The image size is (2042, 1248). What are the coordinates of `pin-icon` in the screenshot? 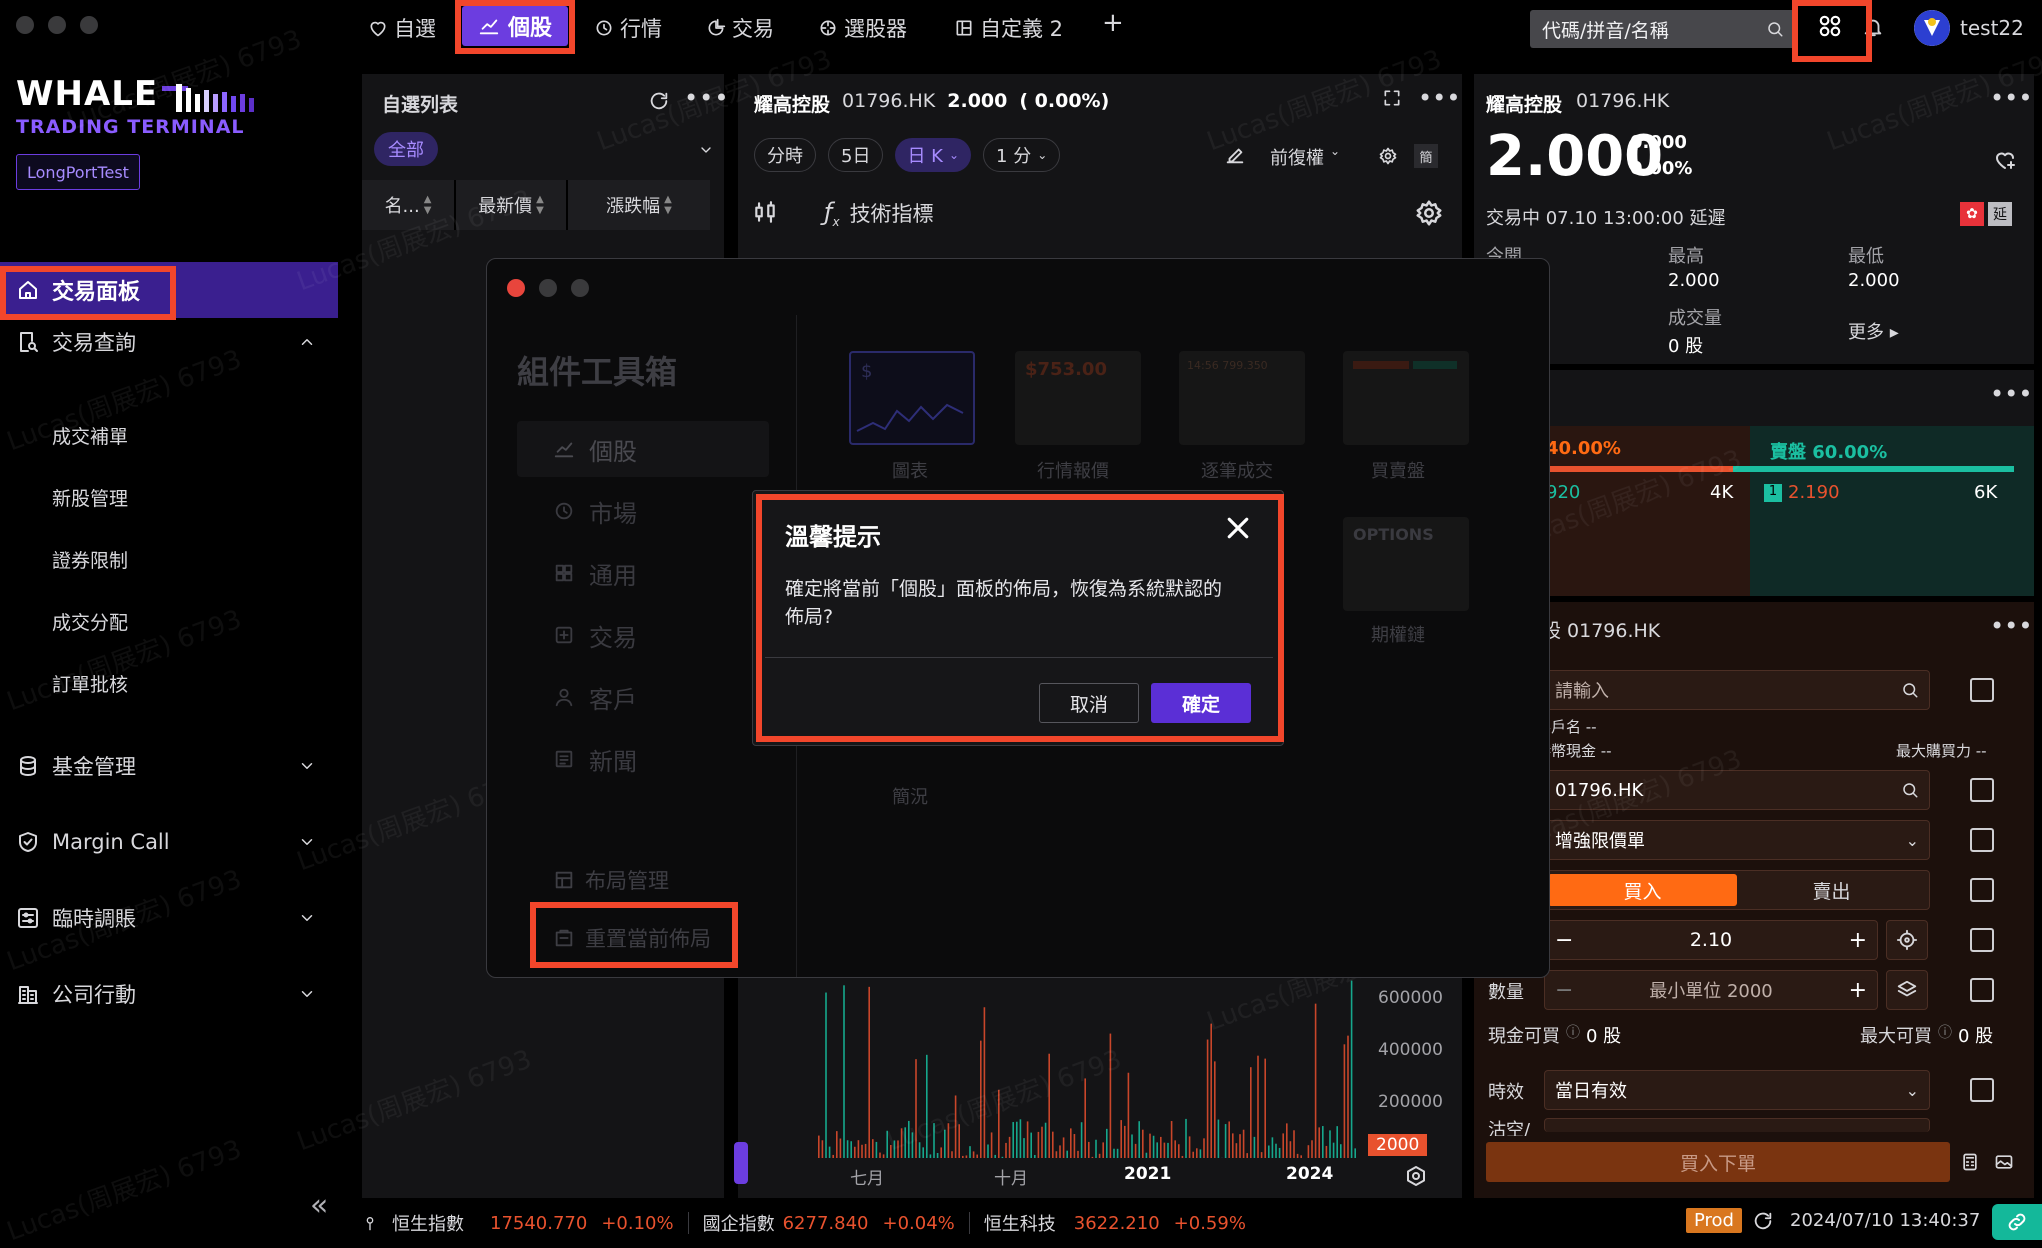 It's located at (370, 1223).